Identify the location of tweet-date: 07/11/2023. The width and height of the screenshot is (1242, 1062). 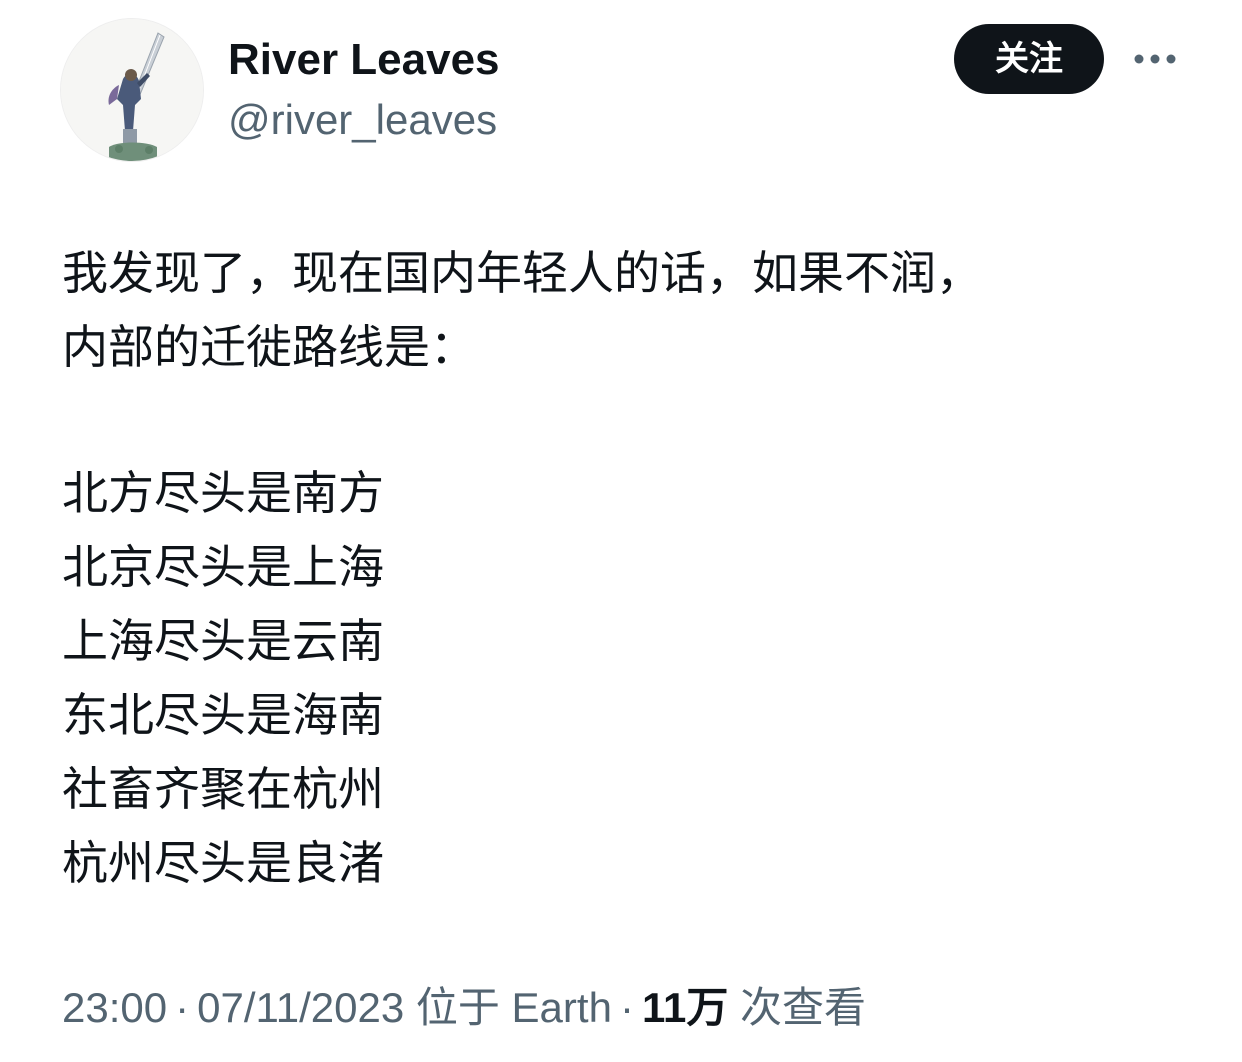
(300, 1007).